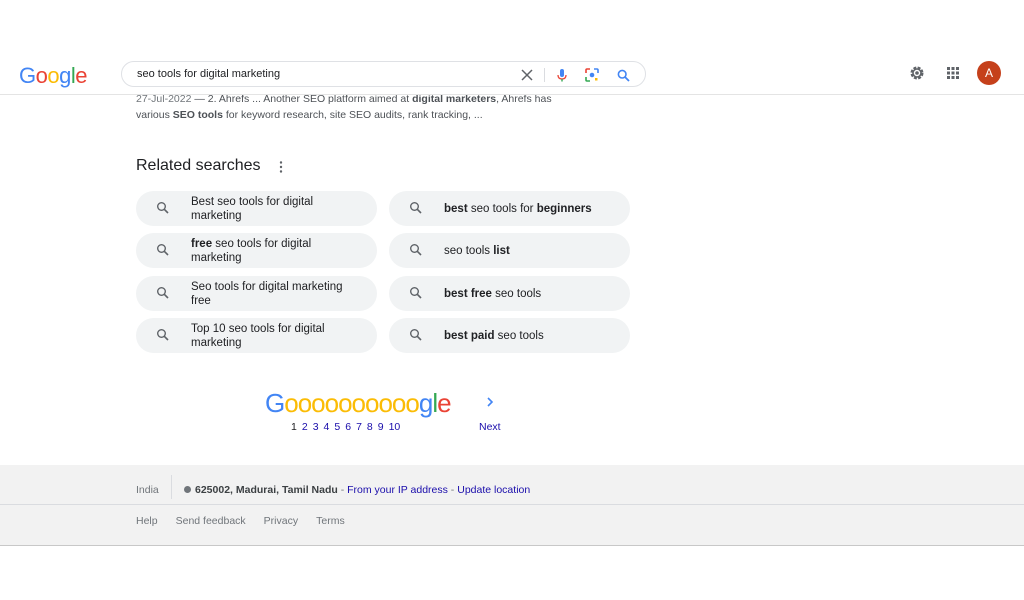  I want to click on clear-search-icon, so click(527, 75).